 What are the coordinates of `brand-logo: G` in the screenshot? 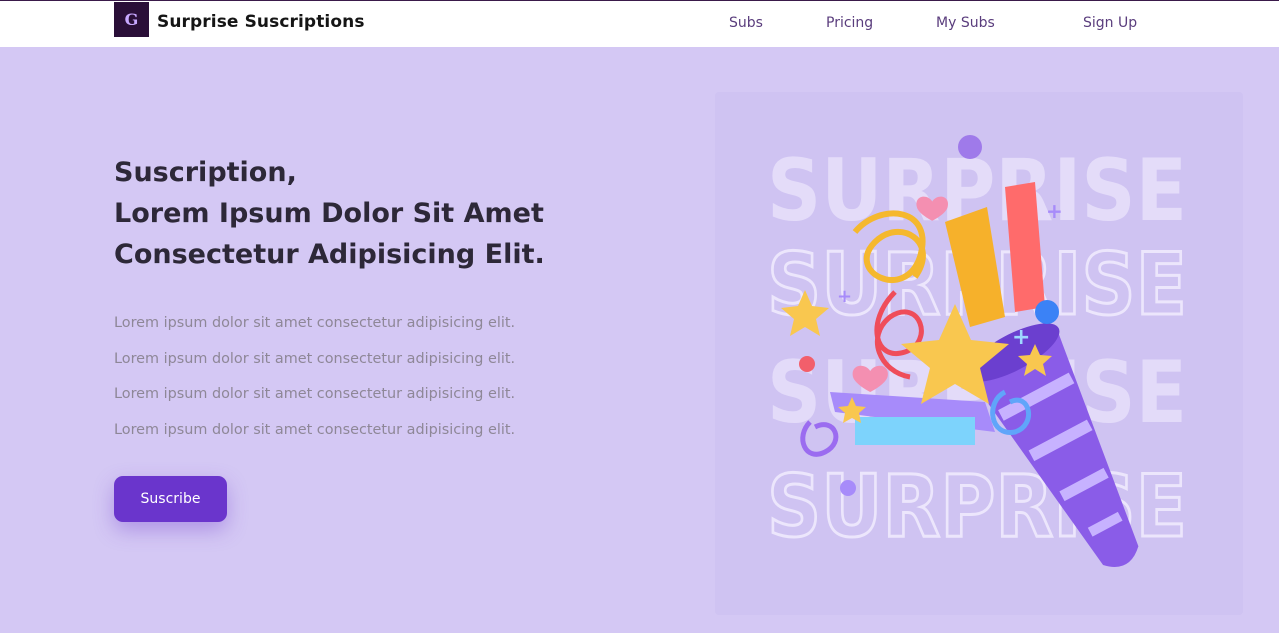 It's located at (131, 19).